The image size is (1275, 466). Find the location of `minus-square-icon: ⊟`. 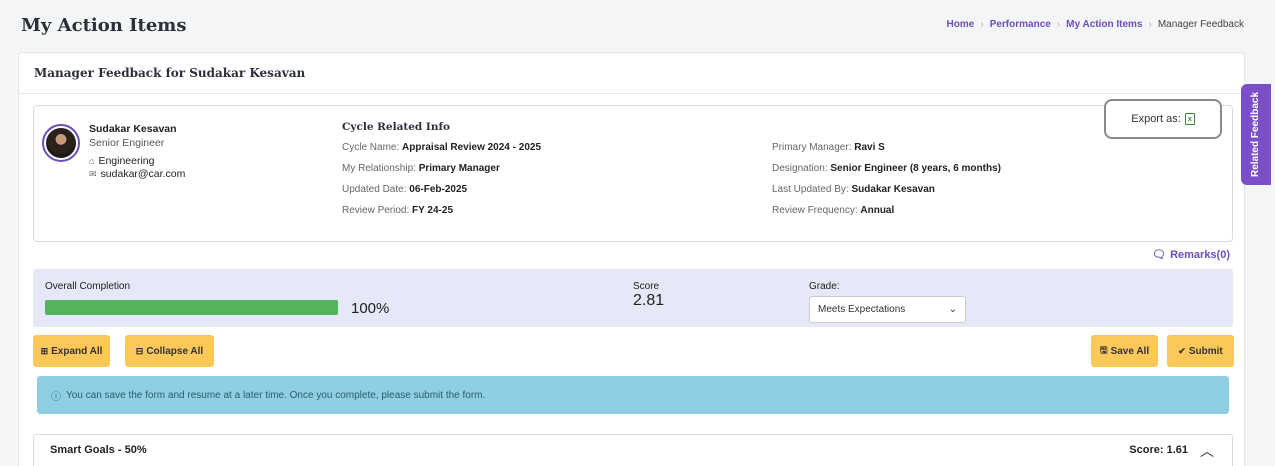

minus-square-icon: ⊟ is located at coordinates (139, 350).